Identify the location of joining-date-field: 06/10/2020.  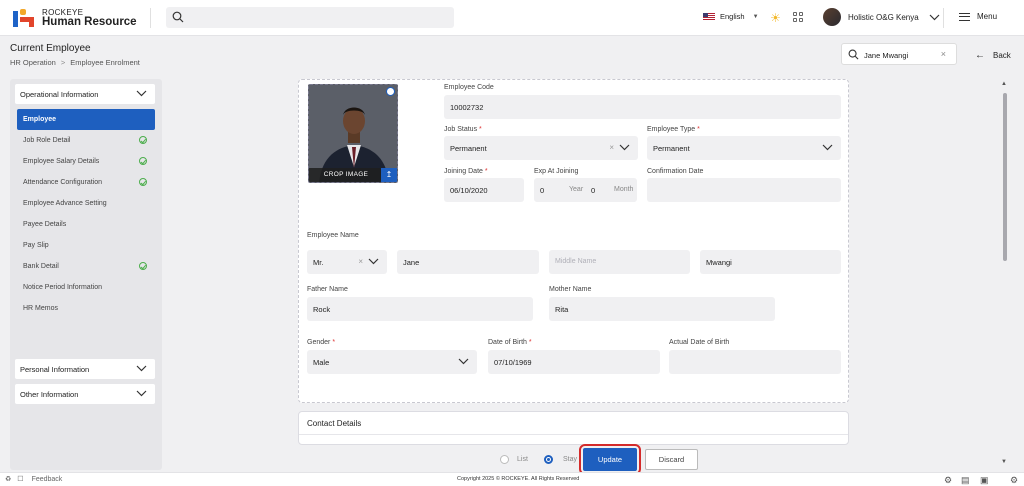
(484, 190).